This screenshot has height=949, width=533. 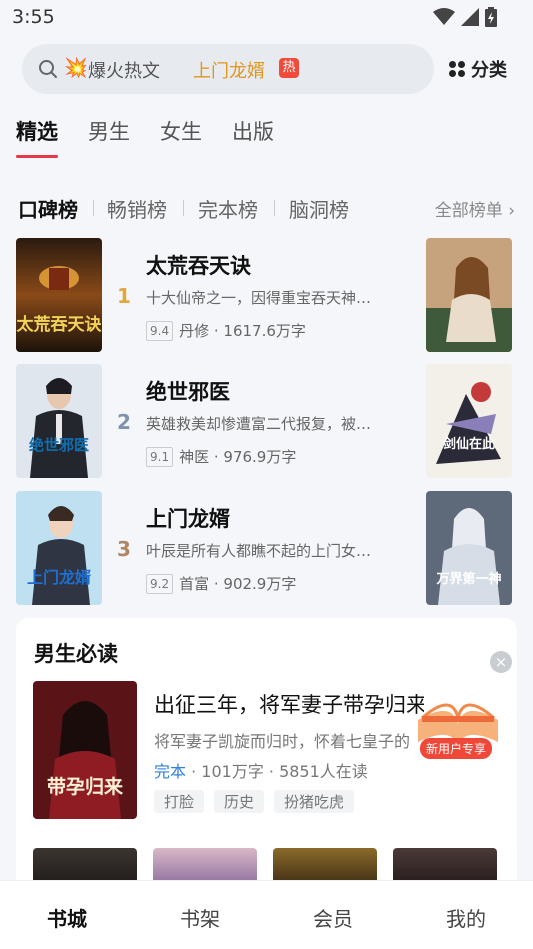 I want to click on score-badge: 9.1, so click(x=160, y=456).